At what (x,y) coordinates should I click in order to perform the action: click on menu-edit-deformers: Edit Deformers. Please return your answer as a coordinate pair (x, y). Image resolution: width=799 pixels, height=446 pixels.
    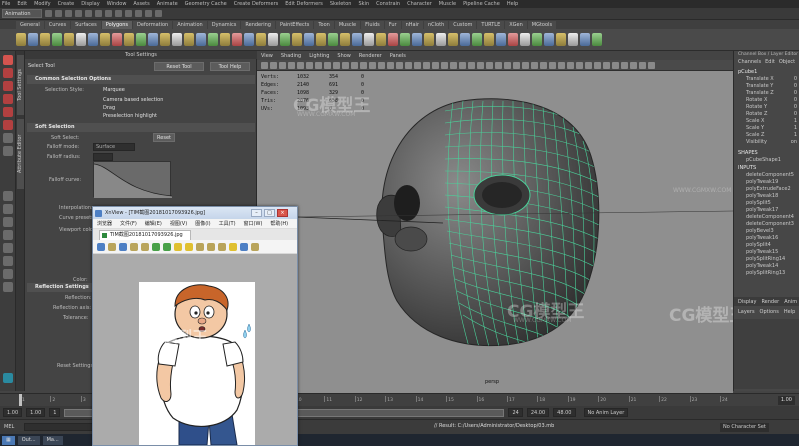
    Looking at the image, I should click on (304, 4).